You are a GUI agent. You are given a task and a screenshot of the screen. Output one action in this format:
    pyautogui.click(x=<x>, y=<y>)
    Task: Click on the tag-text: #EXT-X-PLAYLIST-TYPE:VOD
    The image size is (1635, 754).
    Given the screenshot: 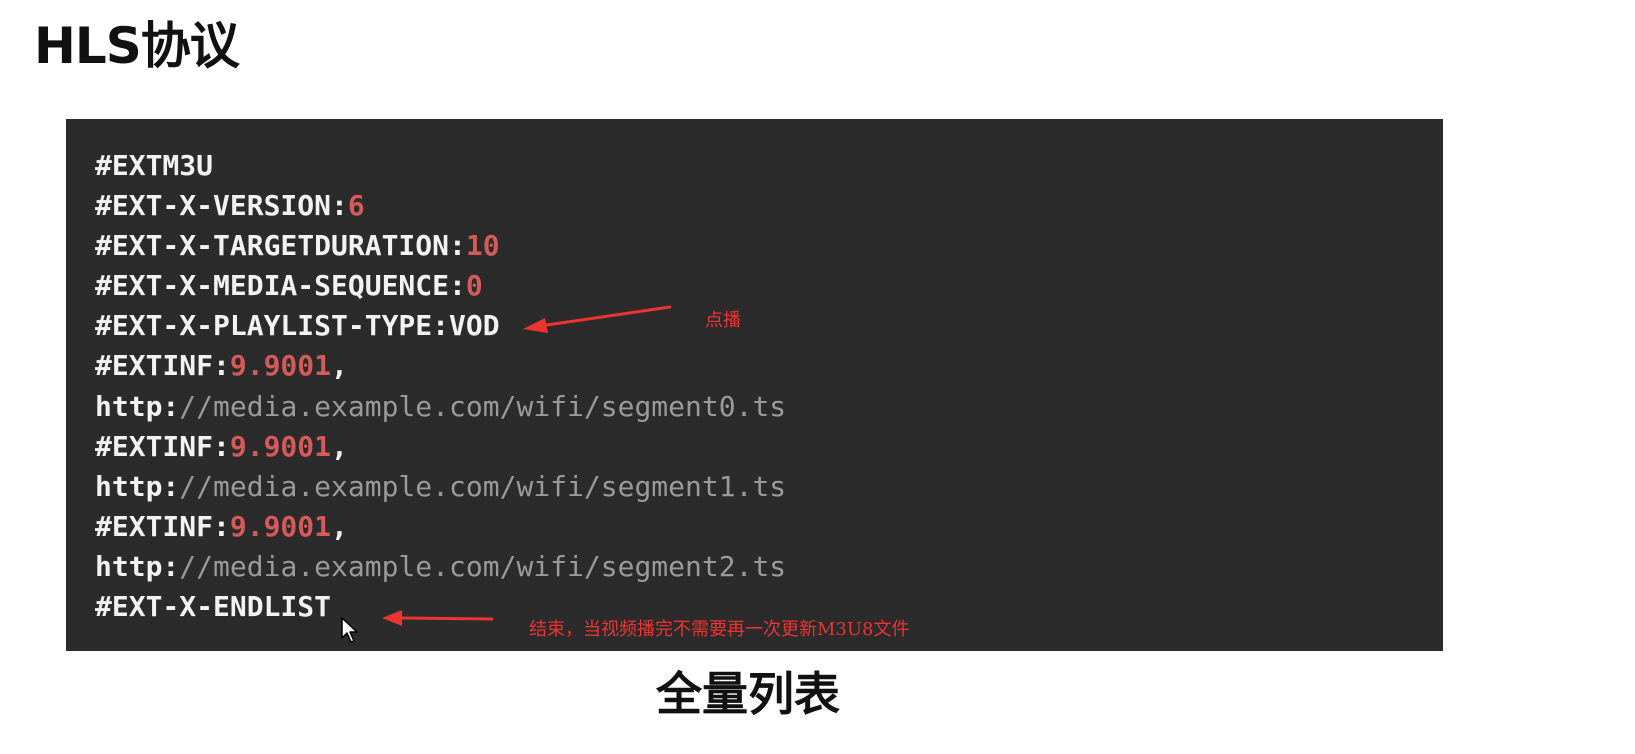 What is the action you would take?
    pyautogui.click(x=297, y=326)
    